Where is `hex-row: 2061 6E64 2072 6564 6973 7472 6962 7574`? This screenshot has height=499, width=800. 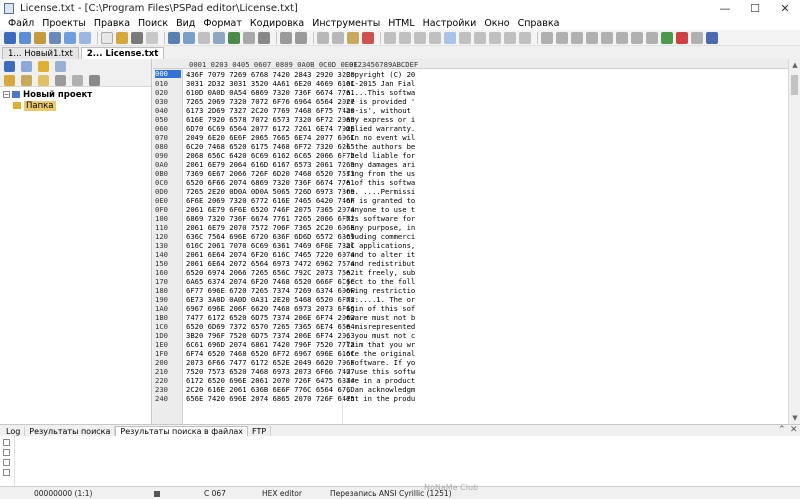
hex-row: 2061 6E64 2072 6564 6973 7472 6962 7574 is located at coordinates (270, 263).